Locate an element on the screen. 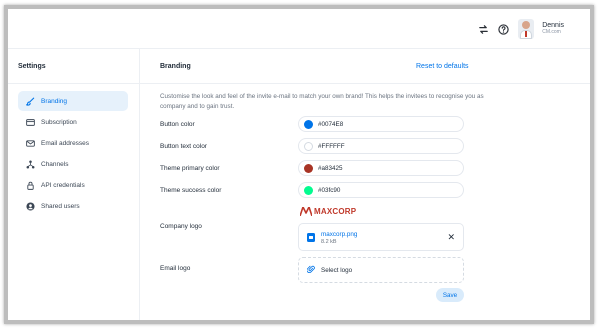 Image resolution: width=600 pixels, height=331 pixels. file-size: 8.2 kB is located at coordinates (329, 242).